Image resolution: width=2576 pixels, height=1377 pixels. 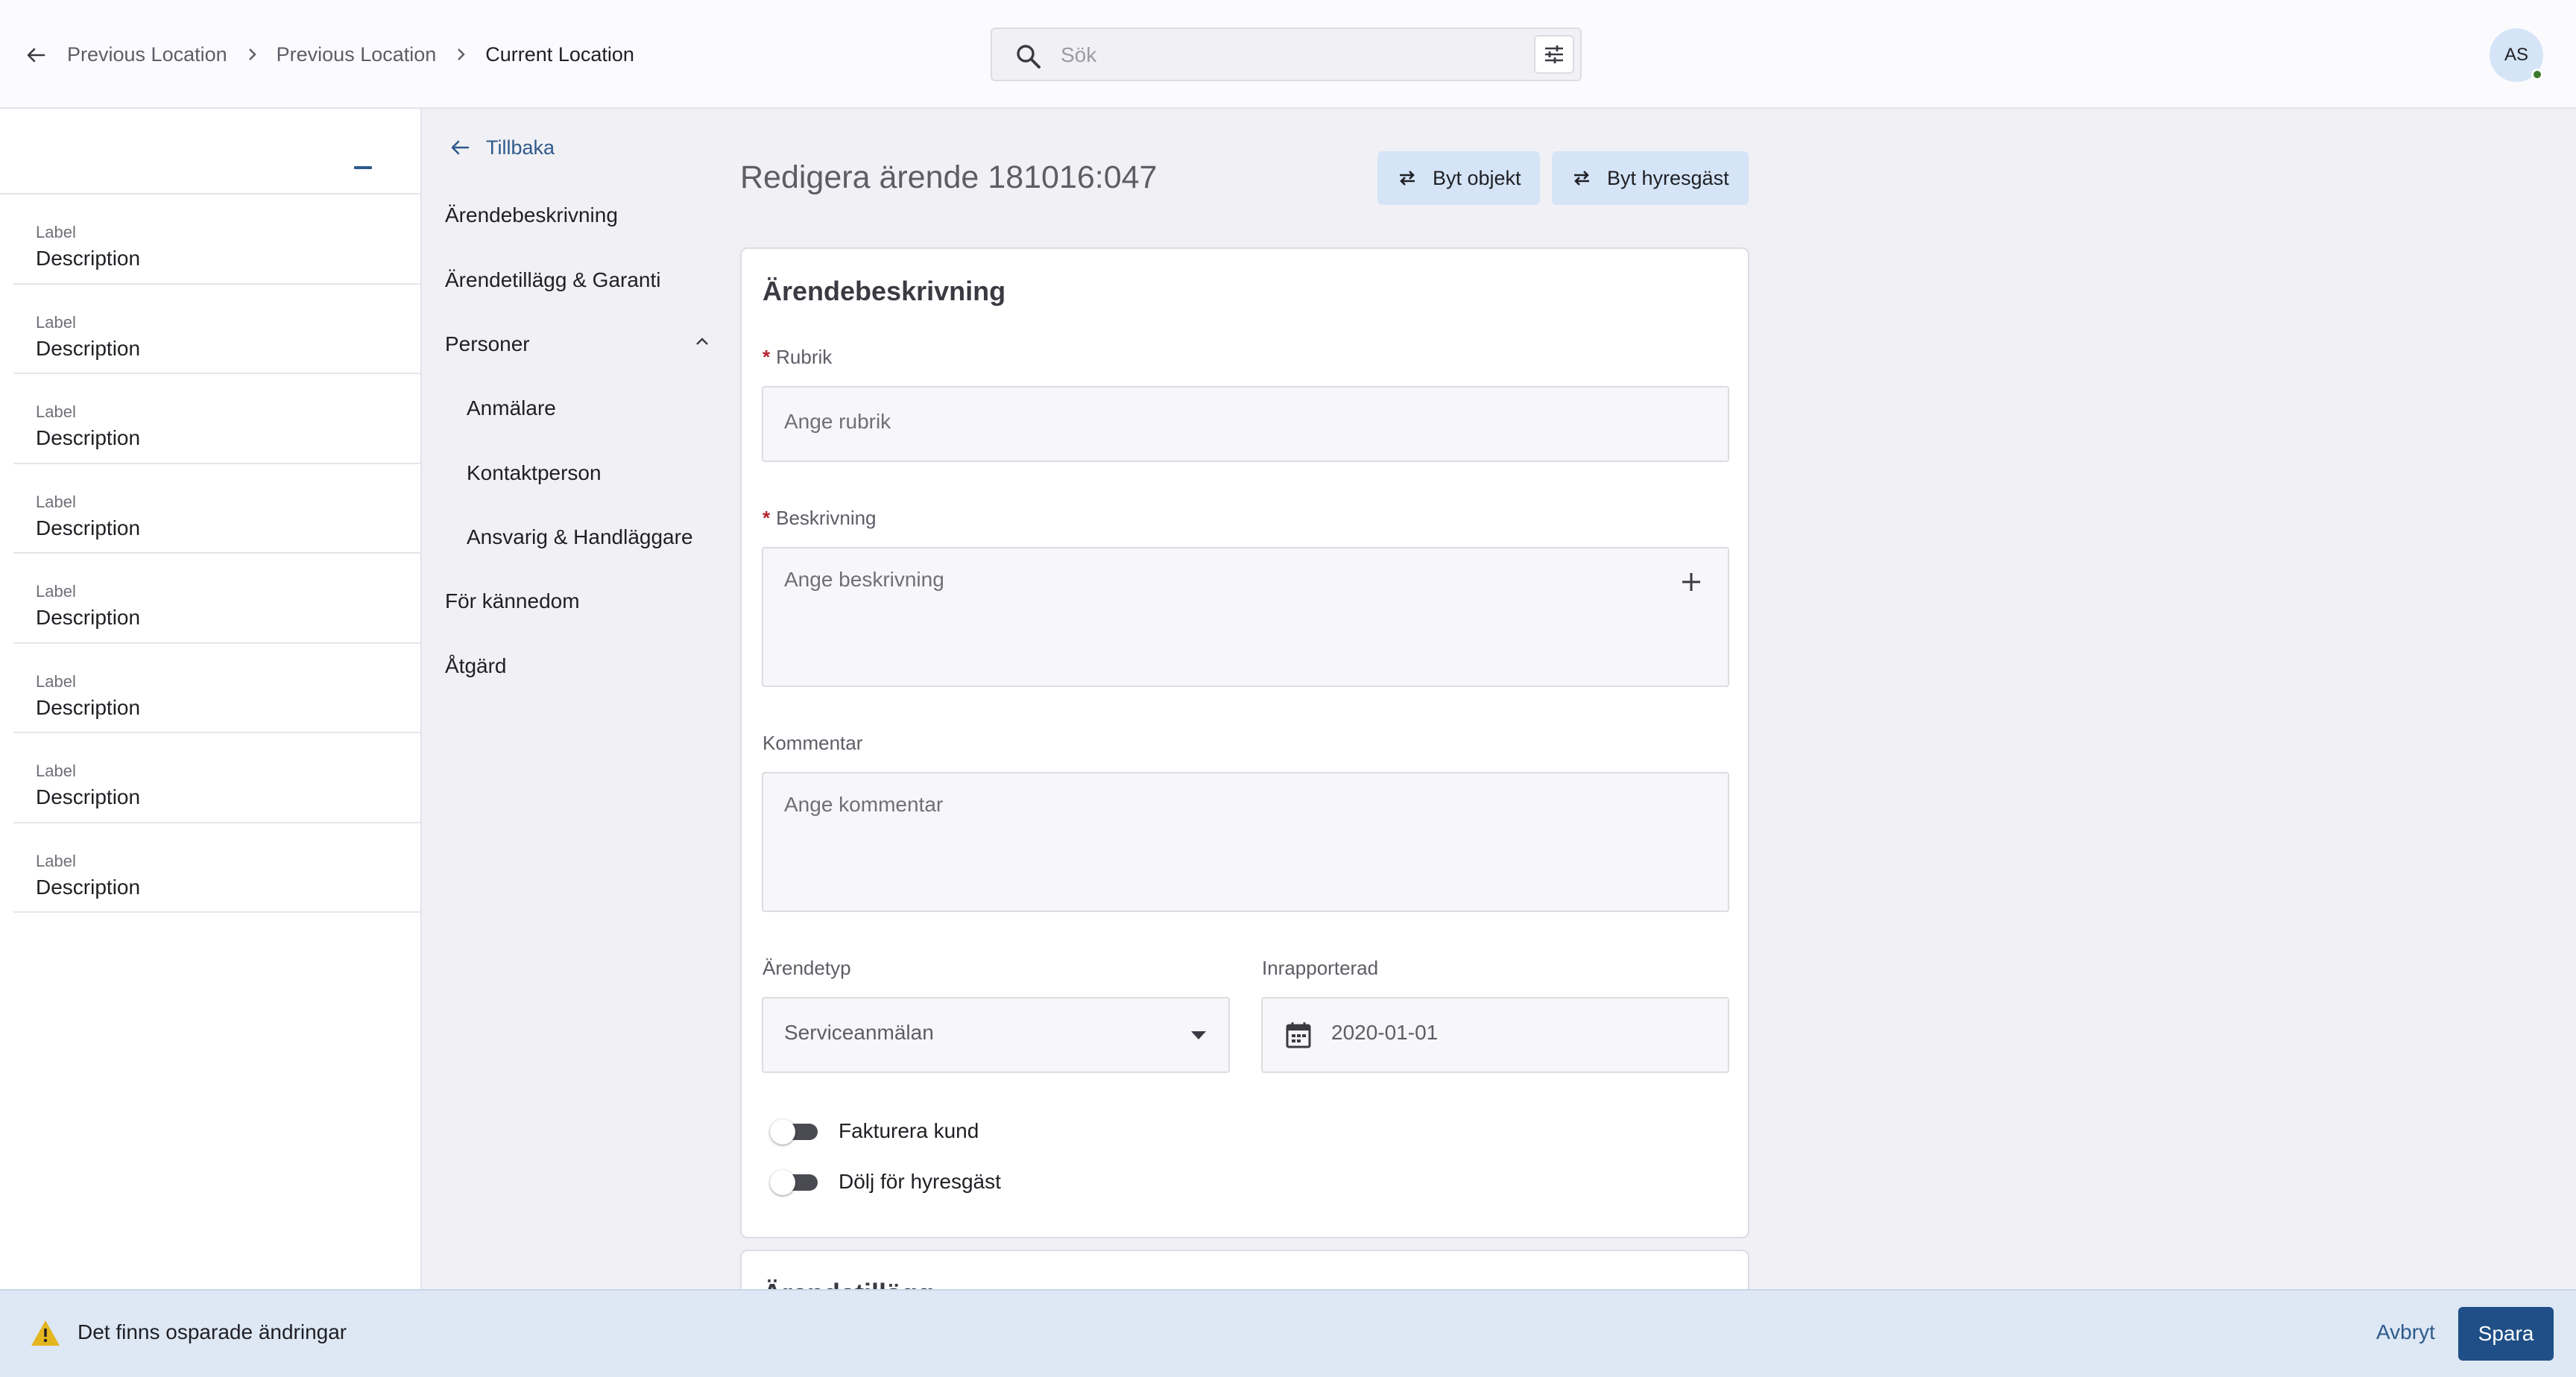 I want to click on nav-item-ansvarig-handlaggare: Ansvarig & Handläggare, so click(x=580, y=537).